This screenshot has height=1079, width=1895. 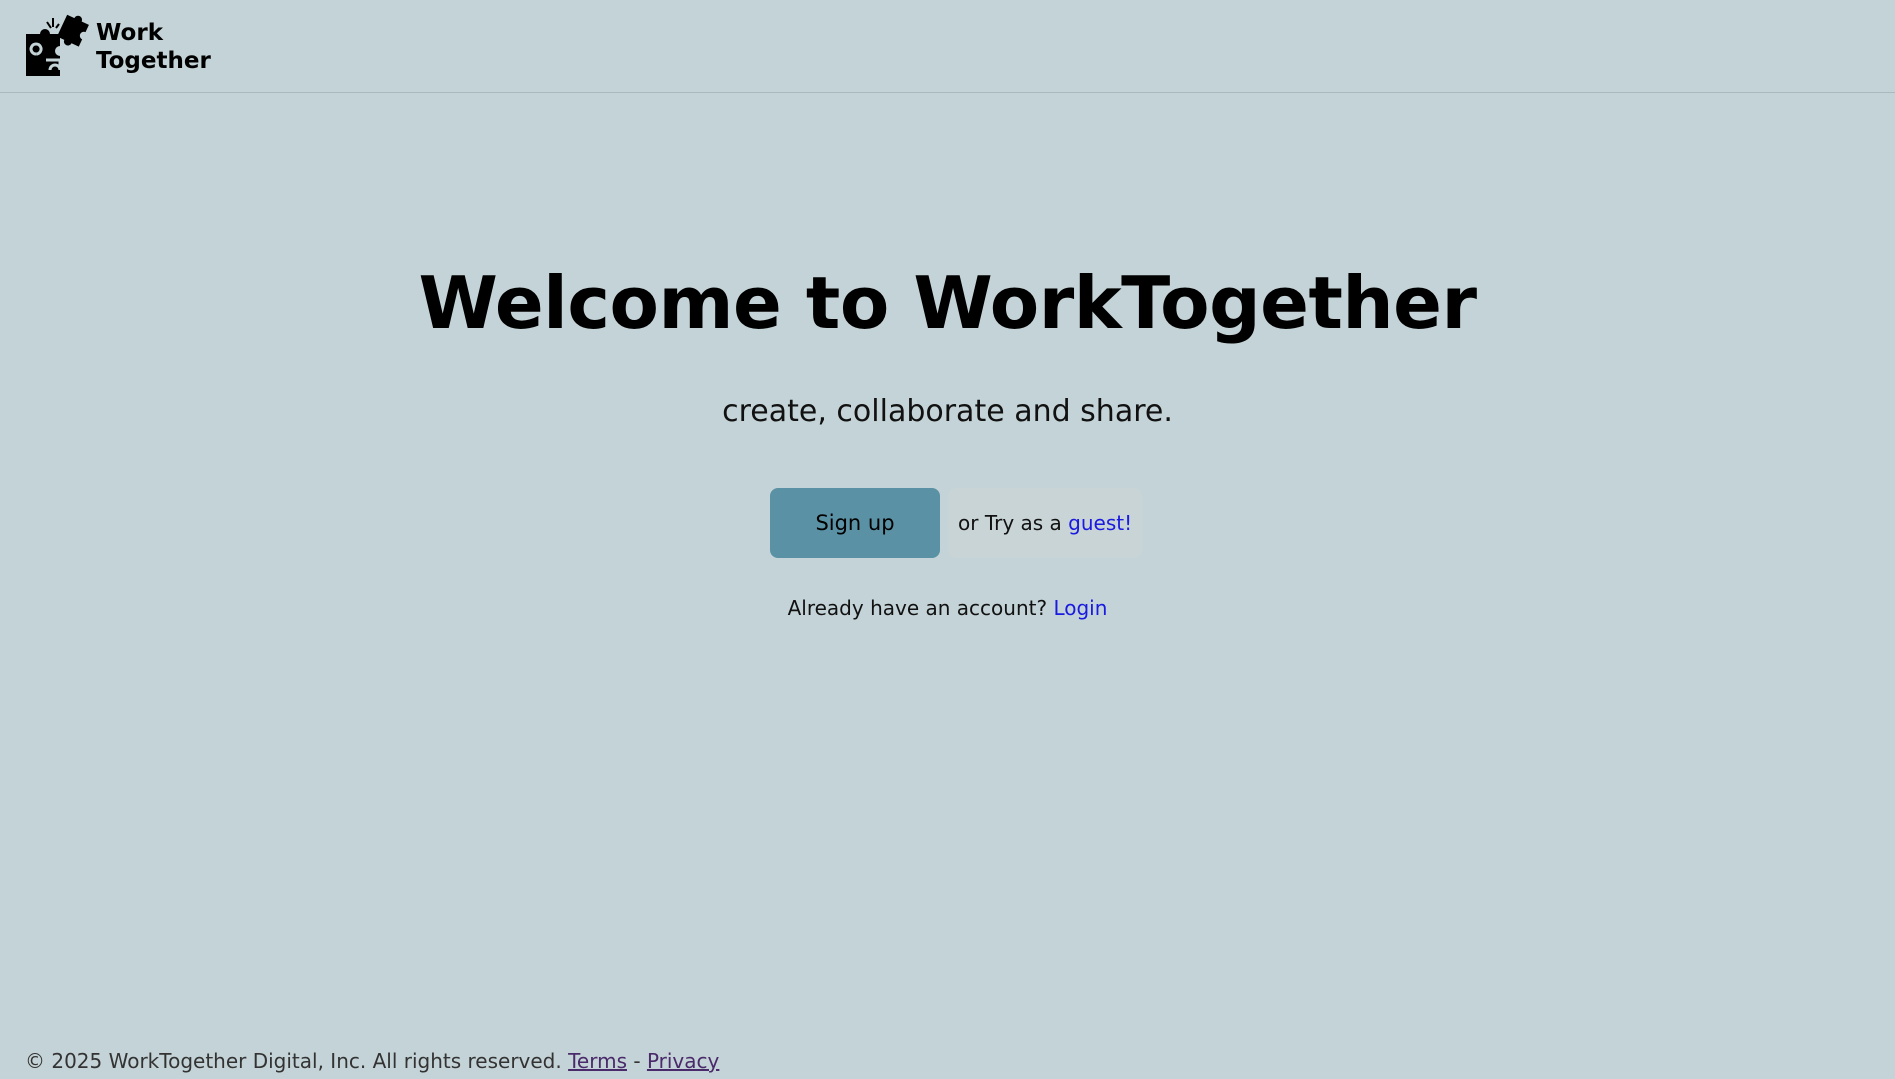 What do you see at coordinates (129, 33) in the screenshot?
I see `logo-text-line1: Work` at bounding box center [129, 33].